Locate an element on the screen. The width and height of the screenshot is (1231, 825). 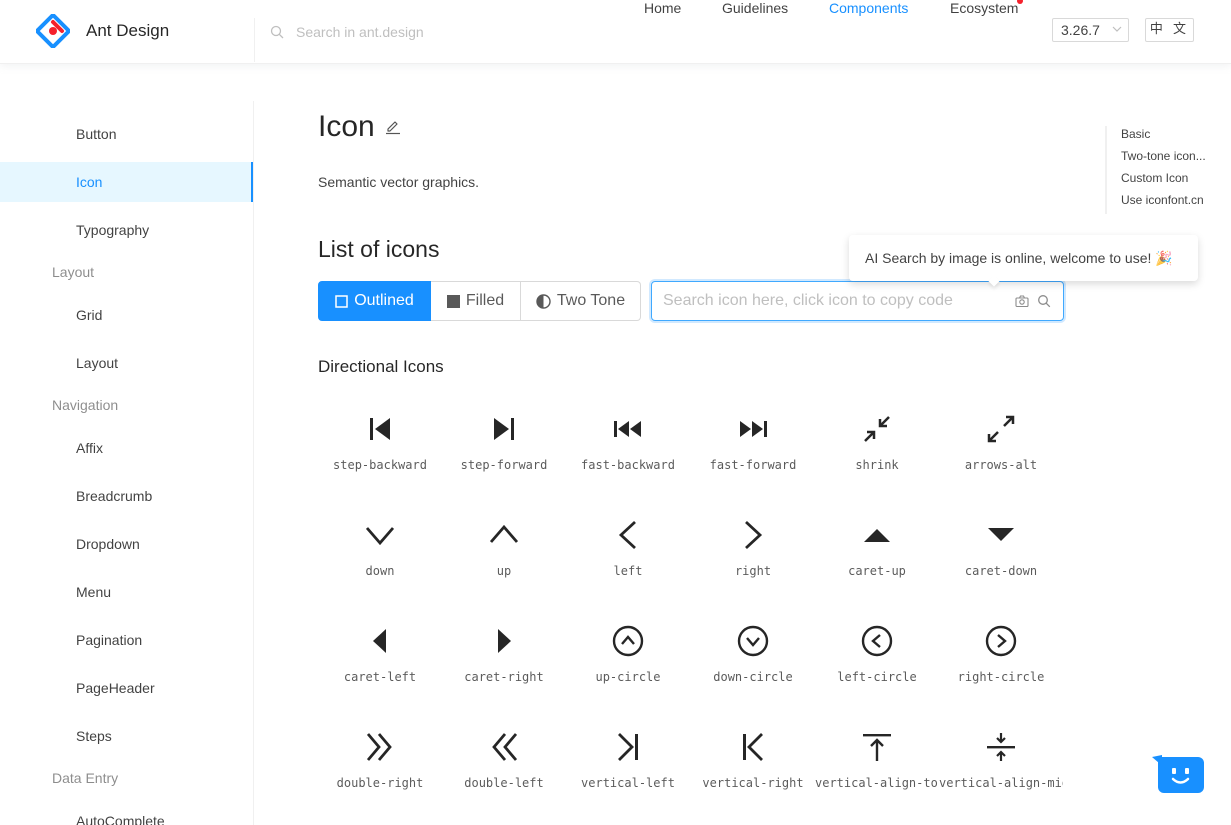
icon-cell-fast-forward: fast-forward is located at coordinates (753, 442).